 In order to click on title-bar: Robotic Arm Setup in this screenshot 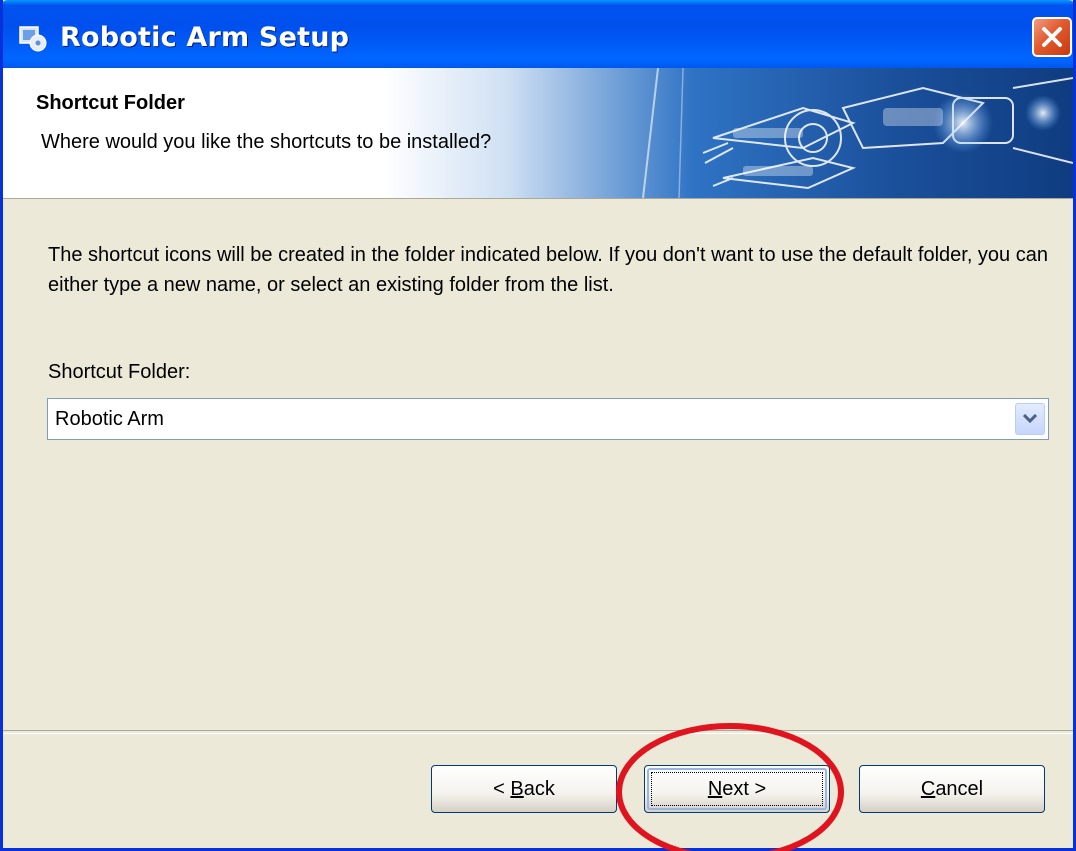, I will do `click(538, 34)`.